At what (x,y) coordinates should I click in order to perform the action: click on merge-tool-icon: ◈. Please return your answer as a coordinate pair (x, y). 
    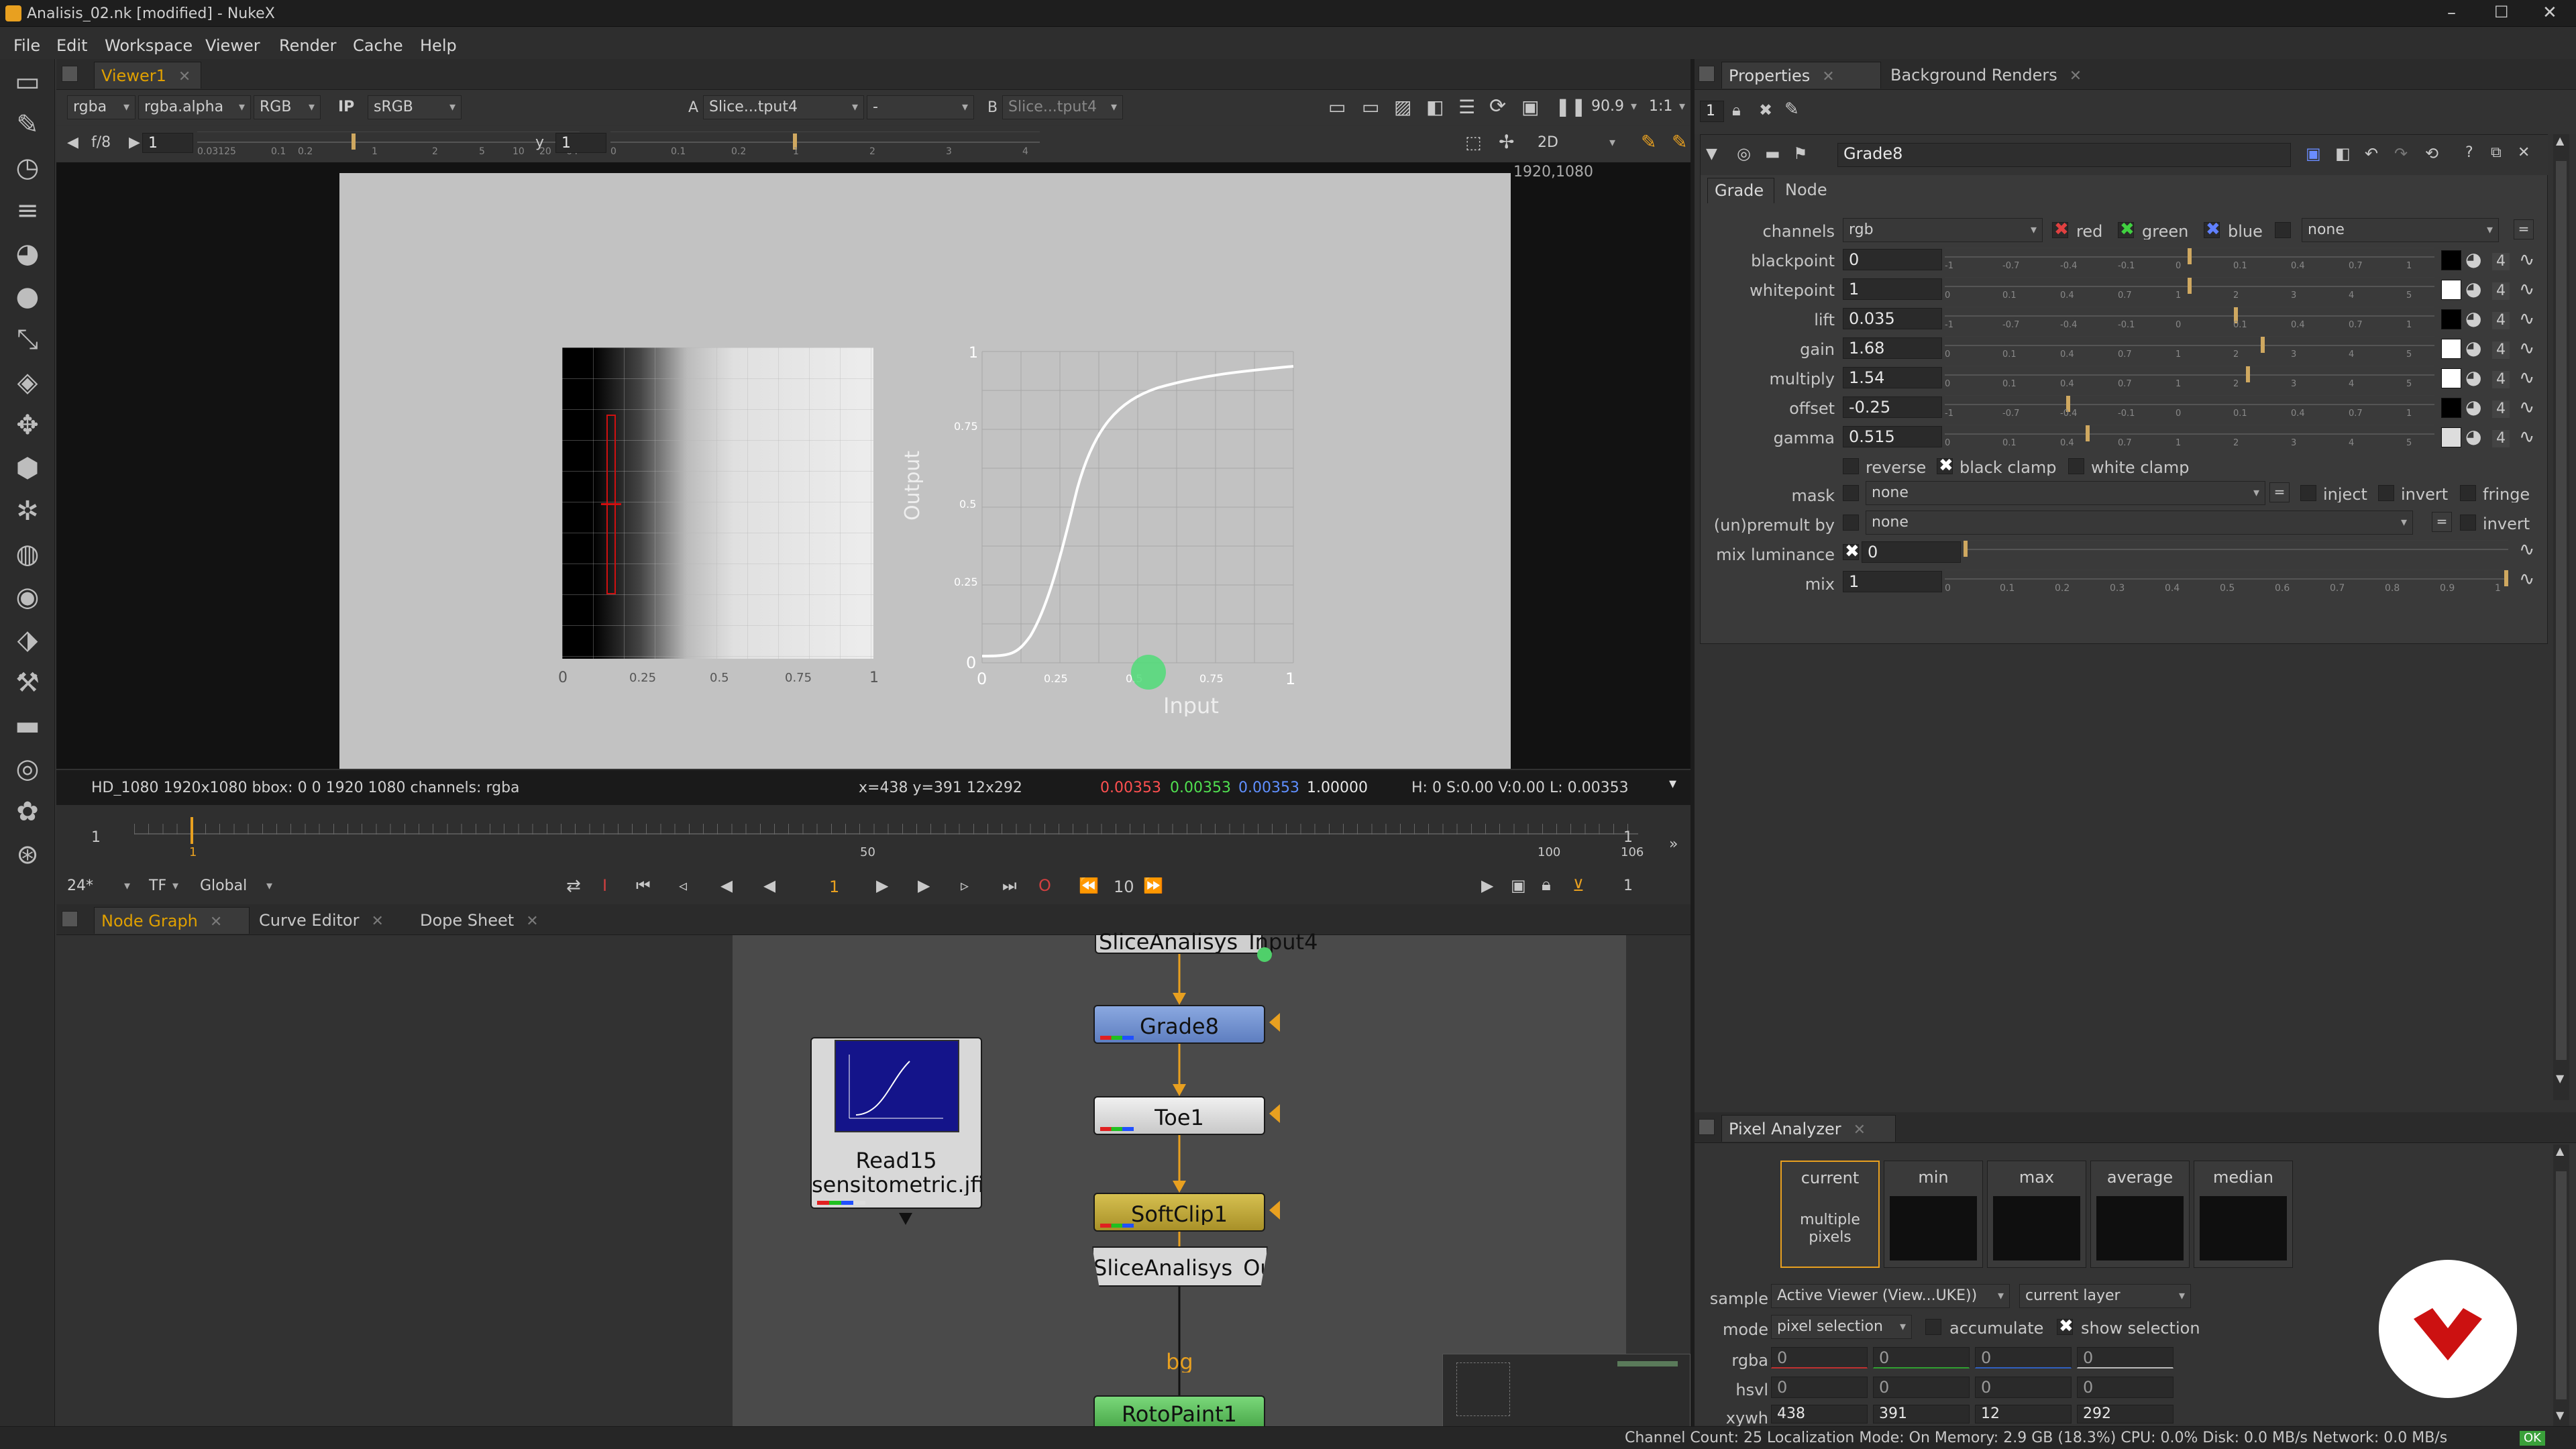
    Looking at the image, I should click on (27, 382).